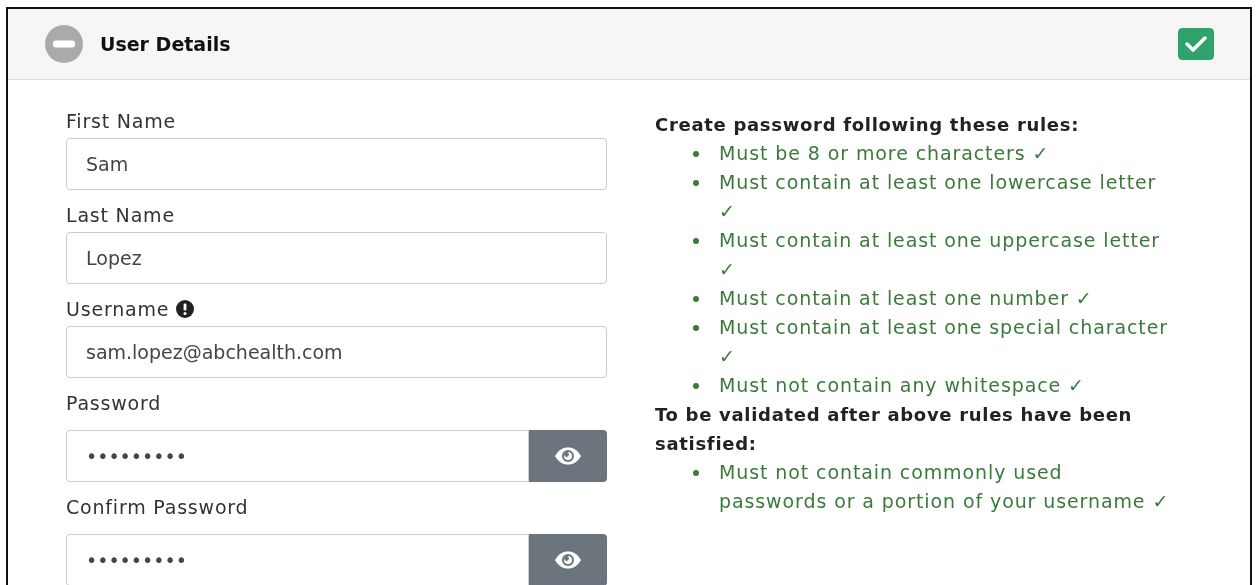 The width and height of the screenshot is (1256, 585). Describe the element at coordinates (906, 298) in the screenshot. I see `rule-text: Must contain at least one number ✓` at that location.